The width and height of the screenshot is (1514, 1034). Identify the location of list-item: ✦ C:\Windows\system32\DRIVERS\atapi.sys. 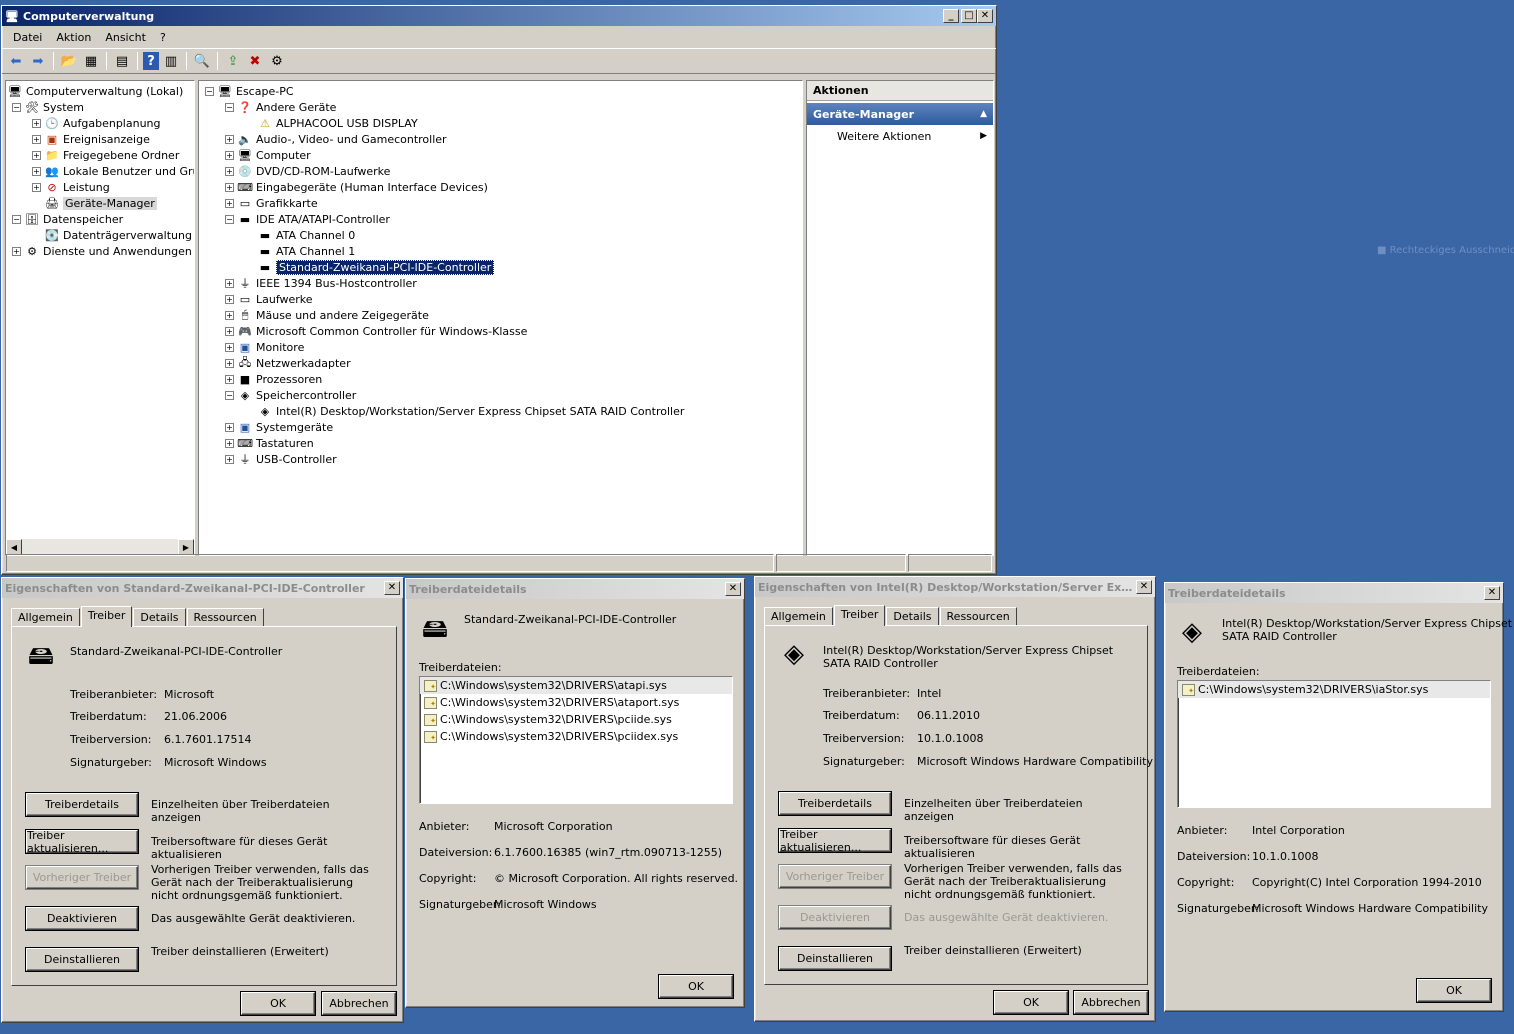
(576, 685).